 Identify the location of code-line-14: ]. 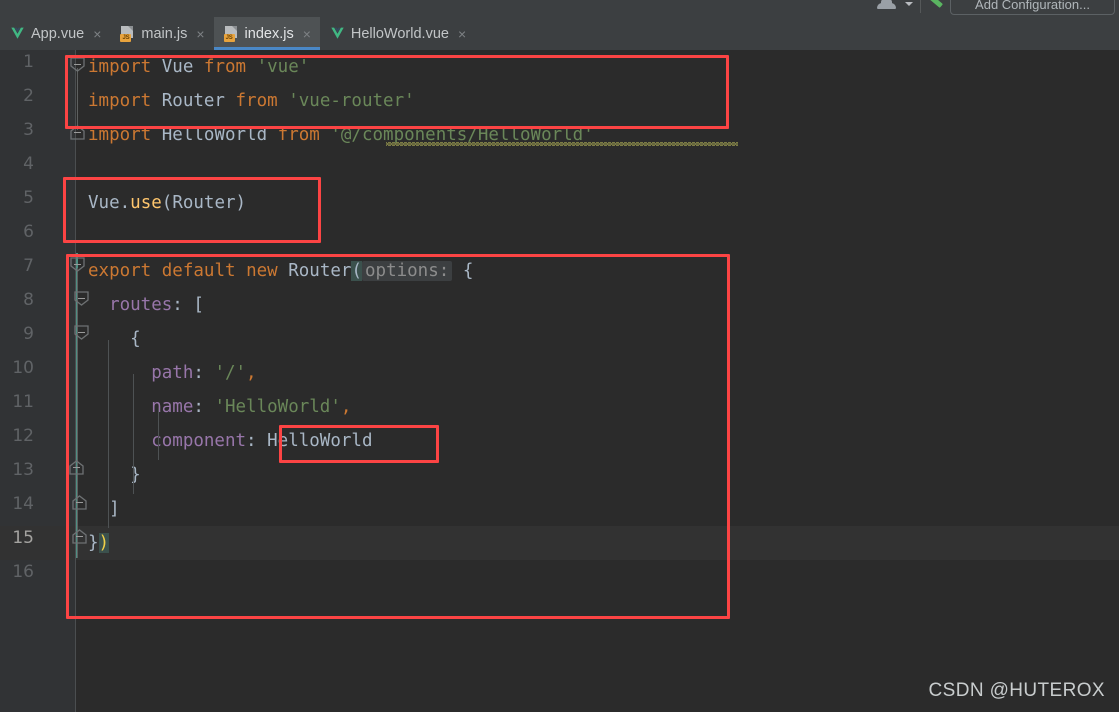
(104, 509).